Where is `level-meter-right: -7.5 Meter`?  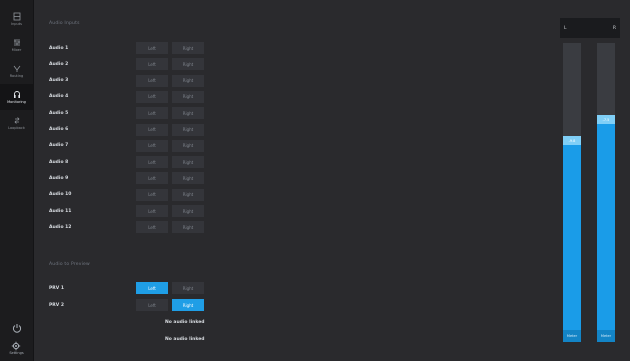 level-meter-right: -7.5 Meter is located at coordinates (606, 192).